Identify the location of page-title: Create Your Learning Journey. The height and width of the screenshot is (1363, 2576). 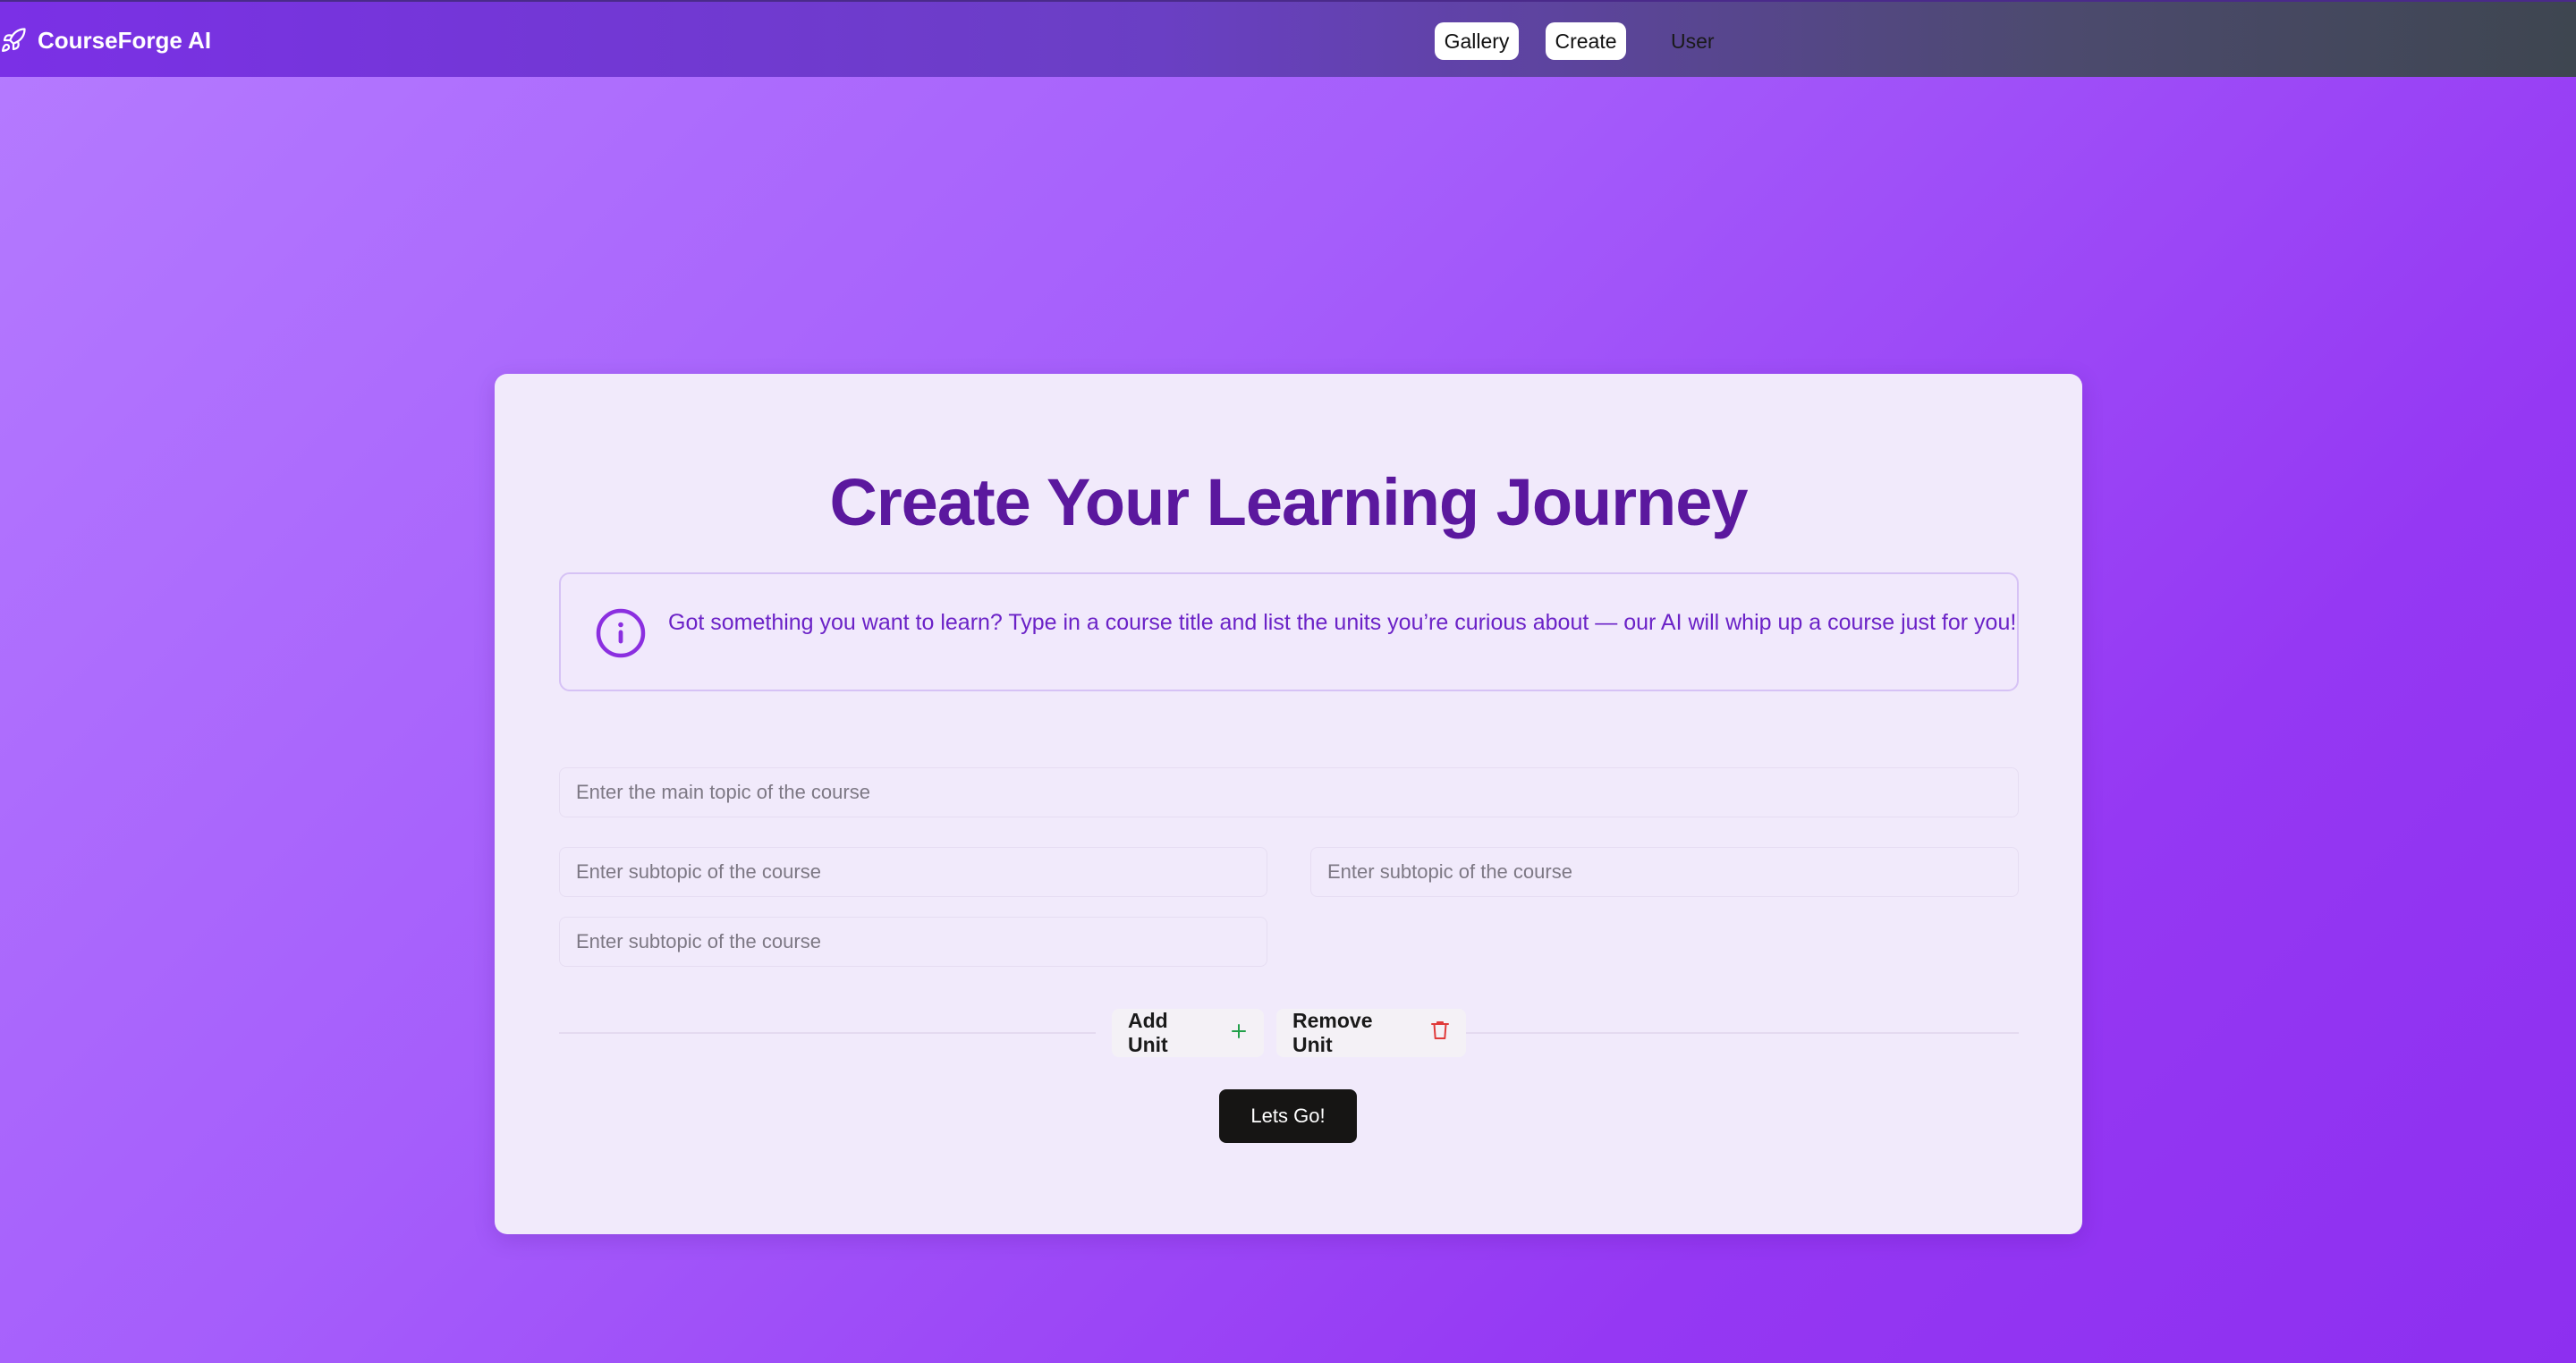
(1288, 502).